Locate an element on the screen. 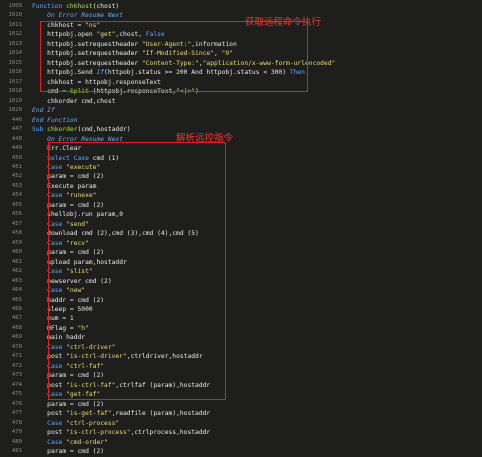 Image resolution: width=482 pixels, height=457 pixels. line-number: 481 is located at coordinates (16, 451).